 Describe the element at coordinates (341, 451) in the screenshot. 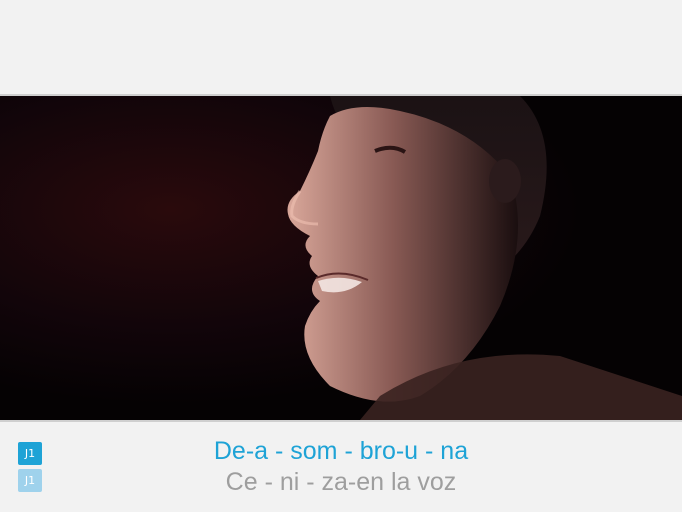

I see `current-lyric-line: De-a - som - bro-u - na` at that location.